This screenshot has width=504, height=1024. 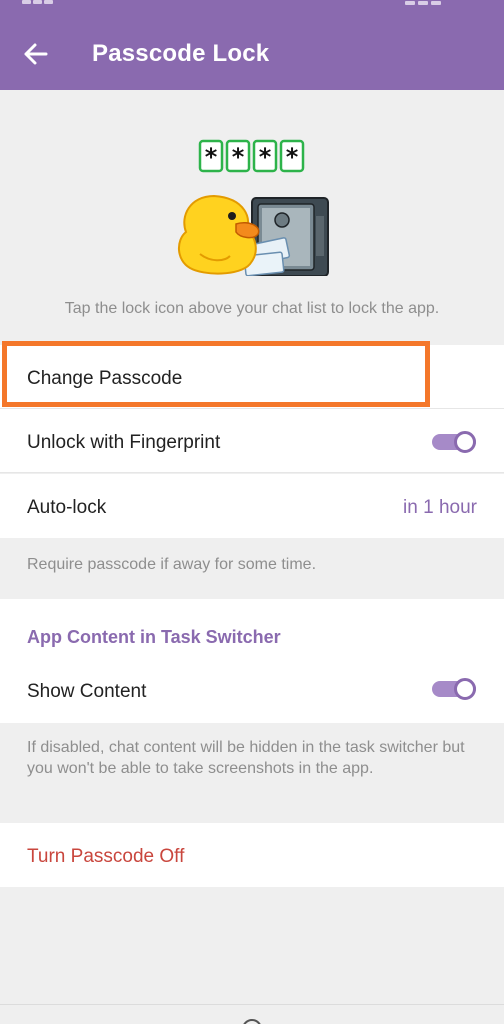 What do you see at coordinates (265, 157) in the screenshot?
I see `star-3: *` at bounding box center [265, 157].